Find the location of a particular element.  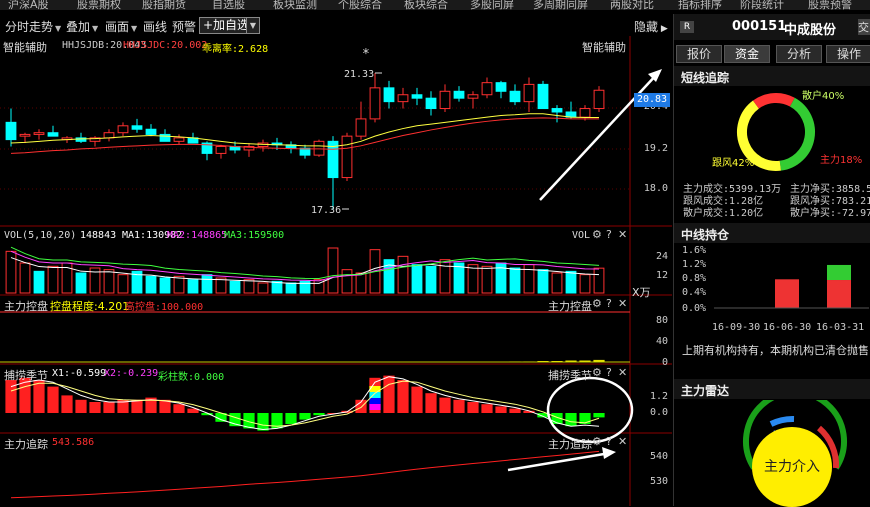

track-line is located at coordinates (305, 474).